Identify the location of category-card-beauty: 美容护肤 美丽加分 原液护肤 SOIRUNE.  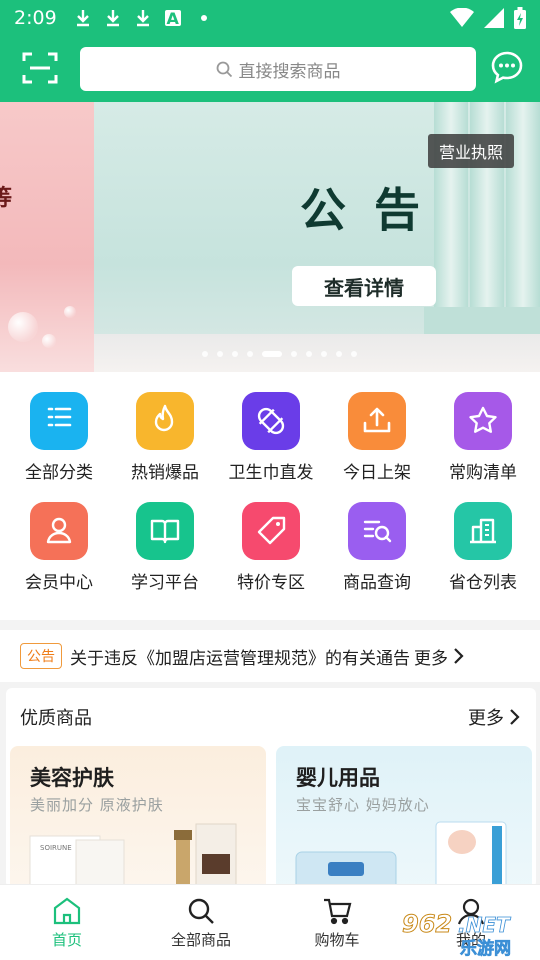
(138, 821).